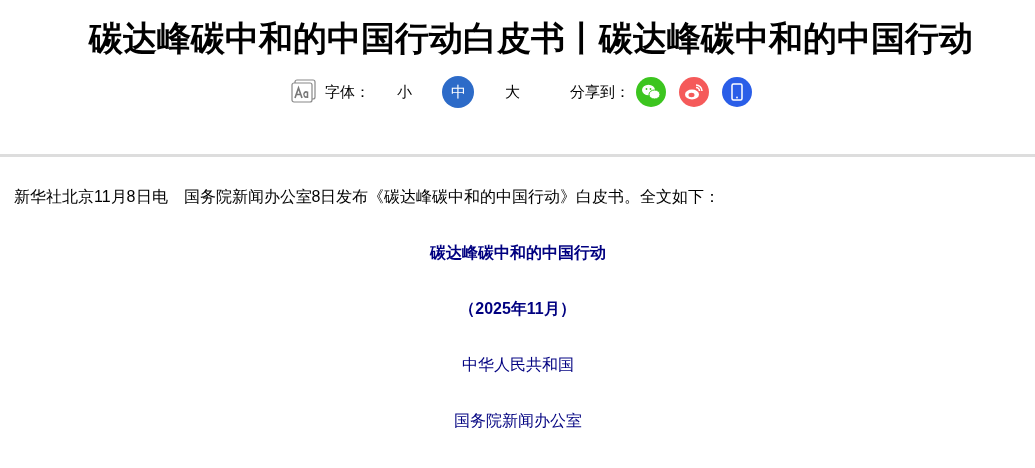 The width and height of the screenshot is (1035, 468). Describe the element at coordinates (304, 92) in the screenshot. I see `font-size-icon` at that location.